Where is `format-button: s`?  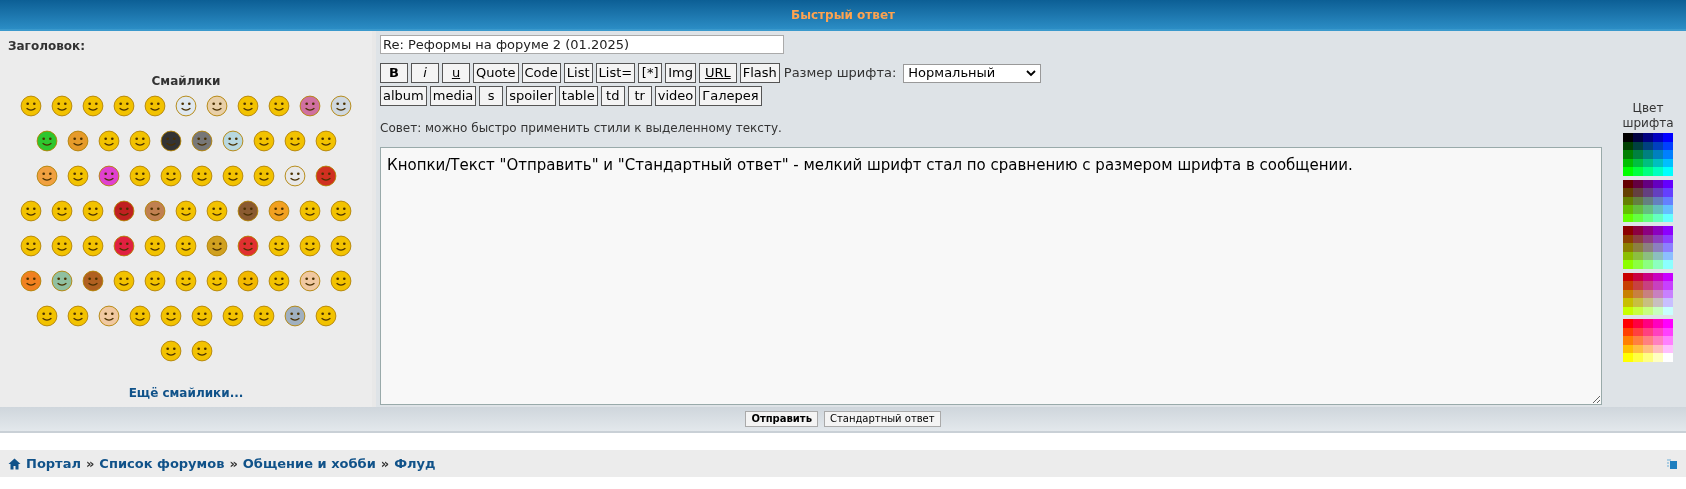 format-button: s is located at coordinates (491, 96).